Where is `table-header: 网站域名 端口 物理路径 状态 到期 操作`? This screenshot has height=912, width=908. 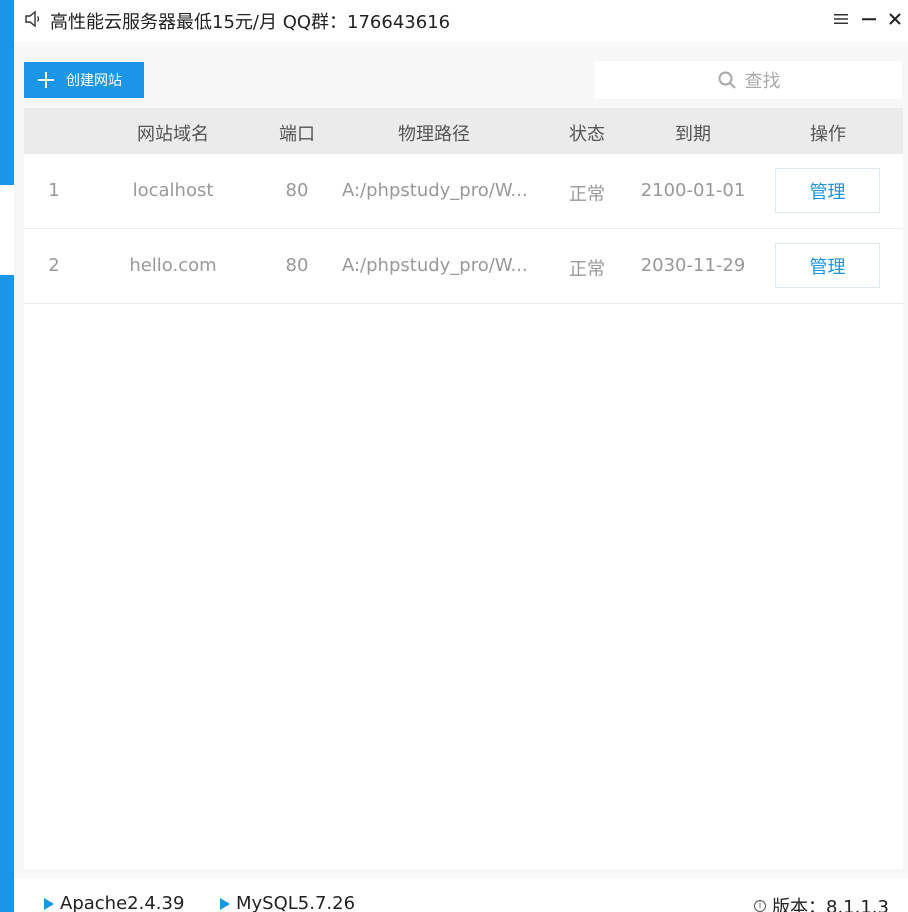
table-header: 网站域名 端口 物理路径 状态 到期 操作 is located at coordinates (463, 131).